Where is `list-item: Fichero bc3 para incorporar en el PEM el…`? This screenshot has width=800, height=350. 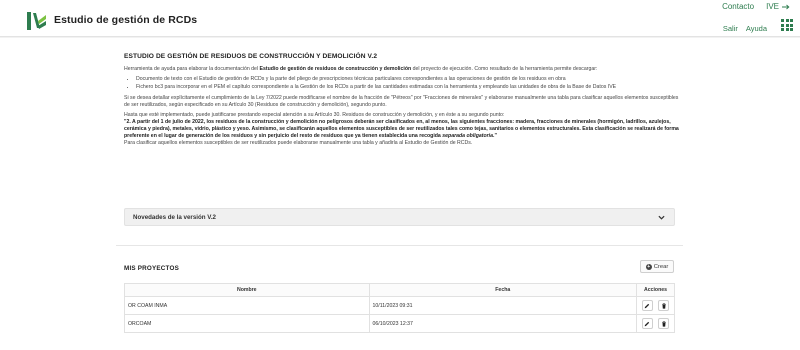 list-item: Fichero bc3 para incorporar en el PEM el… is located at coordinates (408, 87).